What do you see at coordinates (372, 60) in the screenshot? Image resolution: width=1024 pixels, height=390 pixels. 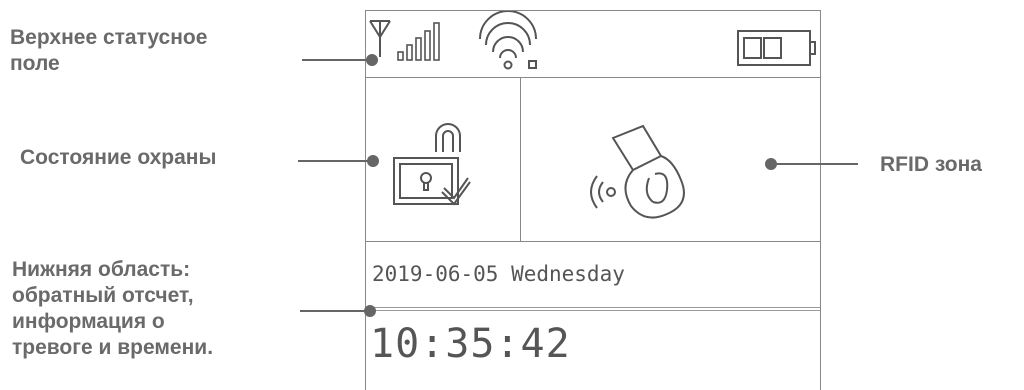 I see `leader-status-dot` at bounding box center [372, 60].